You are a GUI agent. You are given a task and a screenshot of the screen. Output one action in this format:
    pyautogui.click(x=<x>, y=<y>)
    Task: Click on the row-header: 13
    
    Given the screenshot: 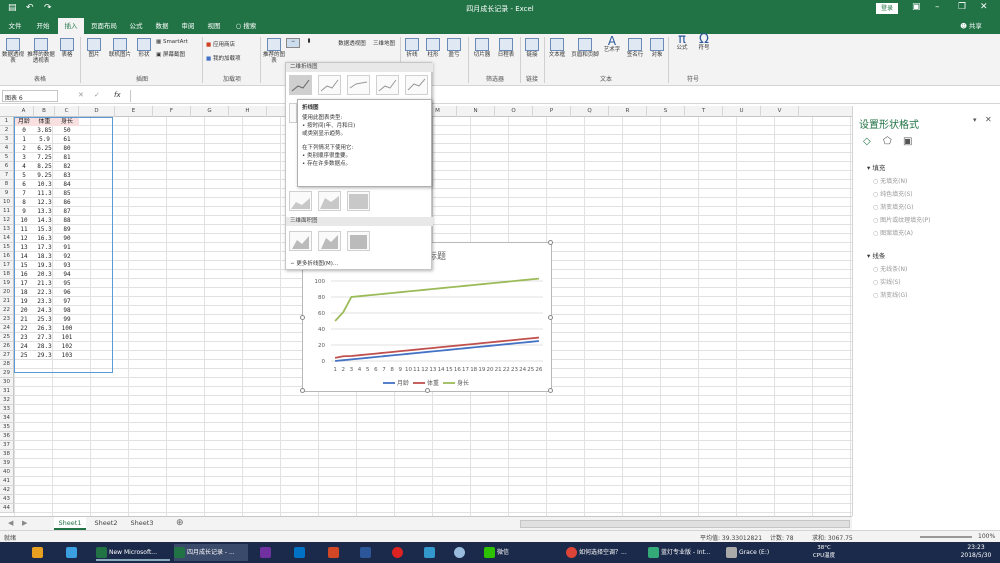 What is the action you would take?
    pyautogui.click(x=7, y=229)
    